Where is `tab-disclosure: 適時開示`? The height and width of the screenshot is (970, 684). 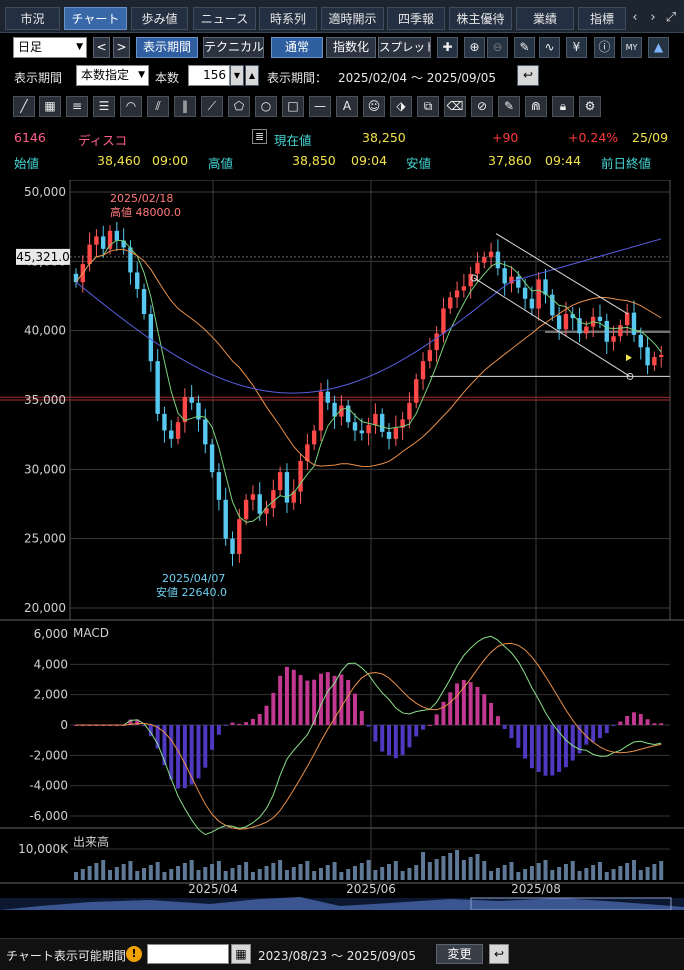 tab-disclosure: 適時開示 is located at coordinates (352, 18).